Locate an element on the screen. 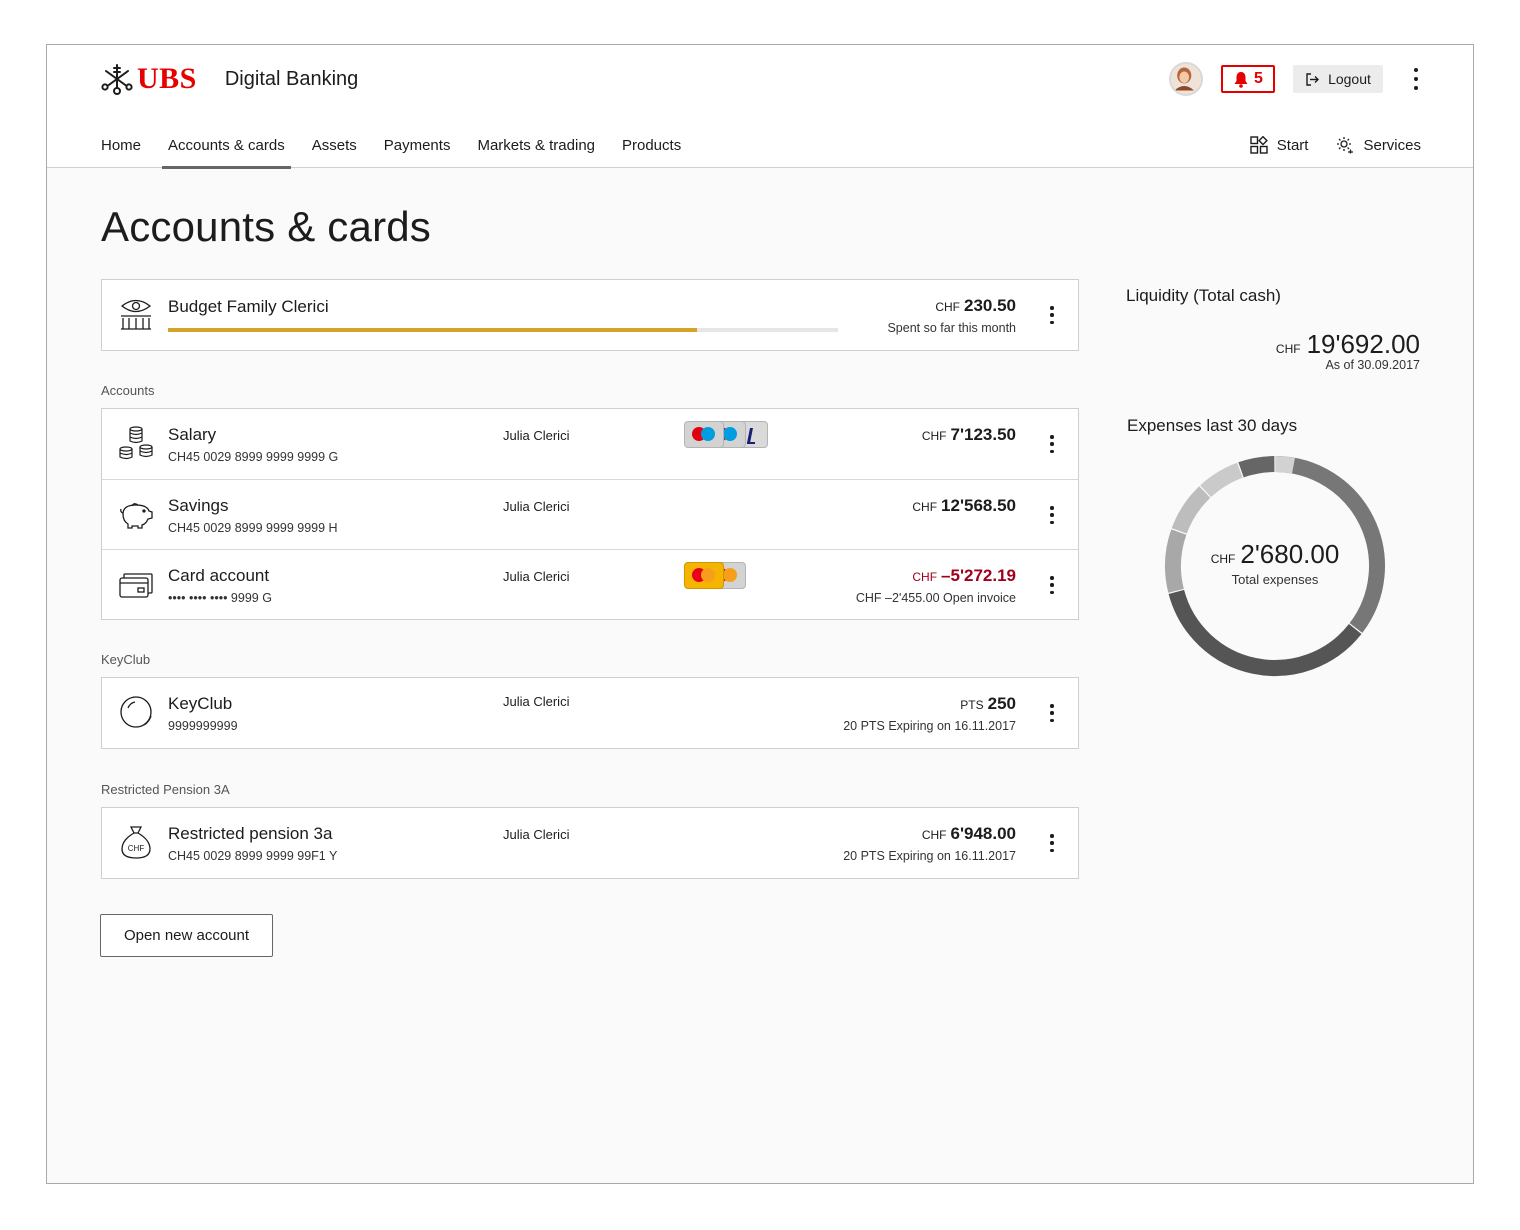 Image resolution: width=1520 pixels, height=1230 pixels. start-link: Start is located at coordinates (1279, 143).